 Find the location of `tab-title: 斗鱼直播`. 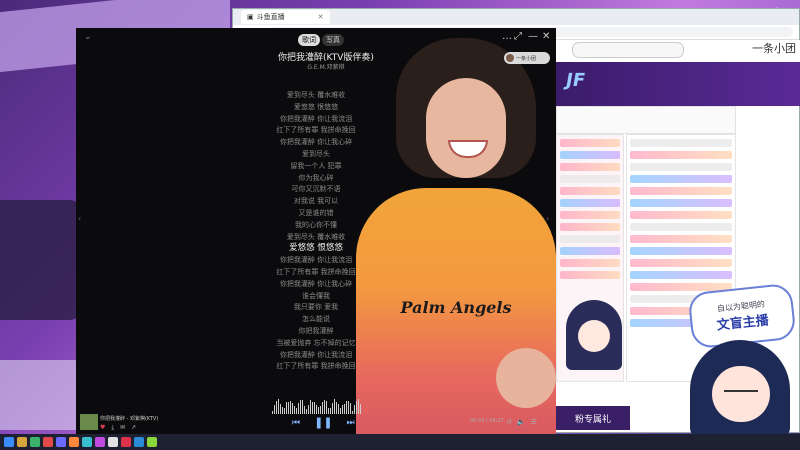

tab-title: 斗鱼直播 is located at coordinates (270, 17).